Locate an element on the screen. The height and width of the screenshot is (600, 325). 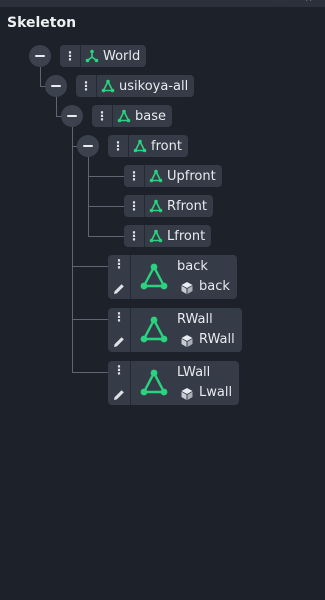
close-icon: × is located at coordinates (309, 2).